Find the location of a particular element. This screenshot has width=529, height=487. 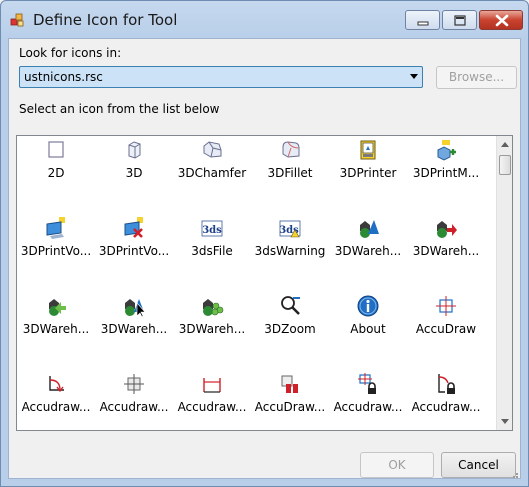

icon-item: 3D is located at coordinates (134, 175).